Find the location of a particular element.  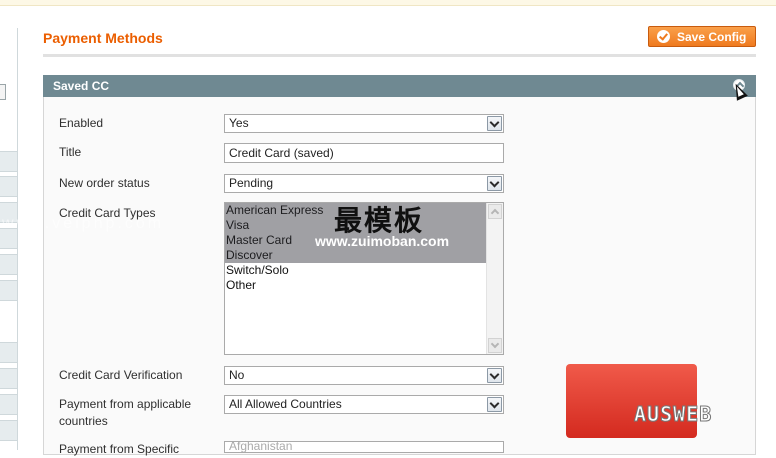

check-circle-icon is located at coordinates (663, 36).